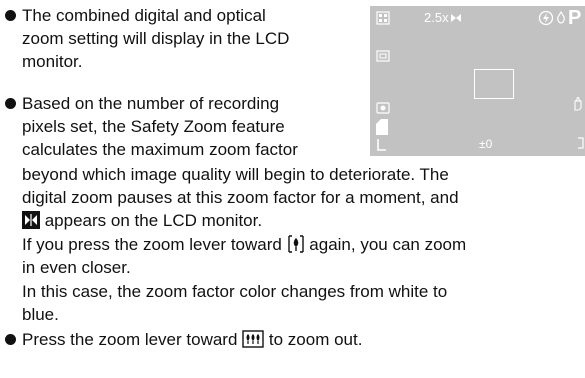 The image size is (585, 378). Describe the element at coordinates (253, 342) in the screenshot. I see `wide-angle-icon` at that location.